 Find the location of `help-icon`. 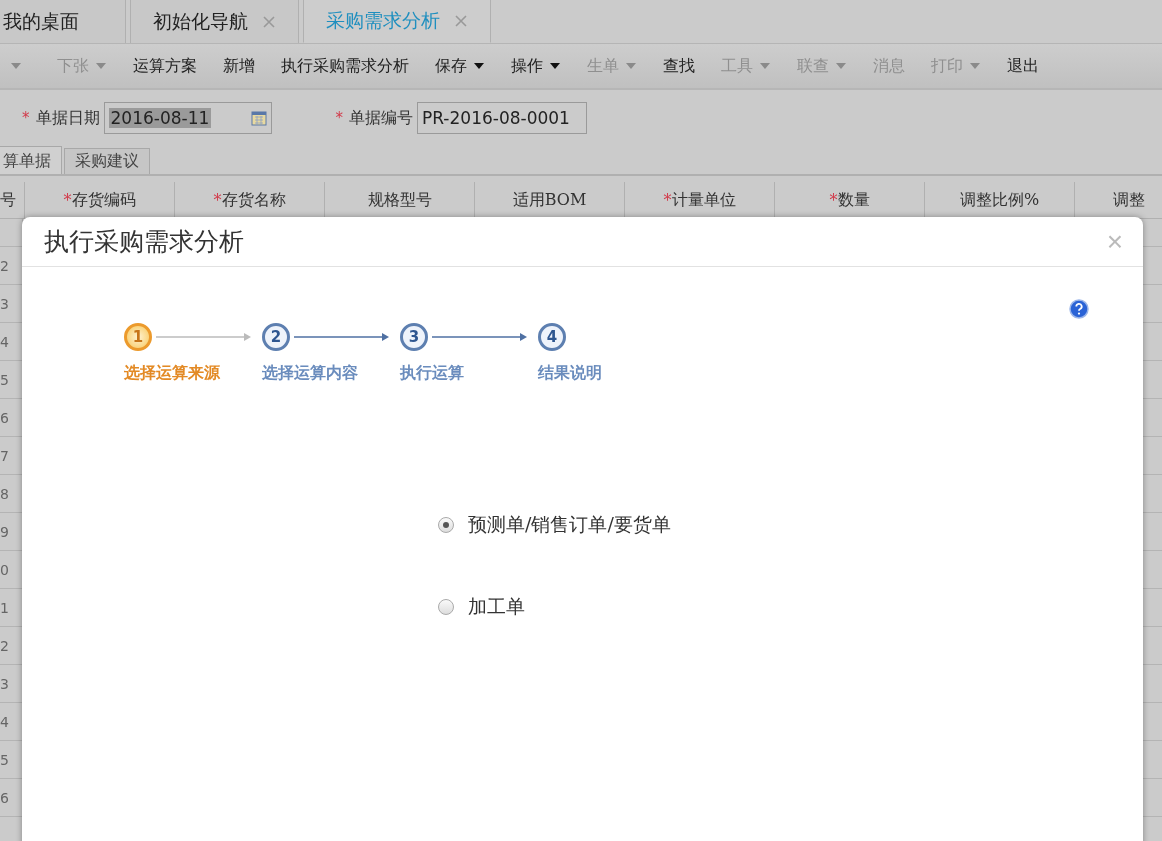

help-icon is located at coordinates (1079, 309).